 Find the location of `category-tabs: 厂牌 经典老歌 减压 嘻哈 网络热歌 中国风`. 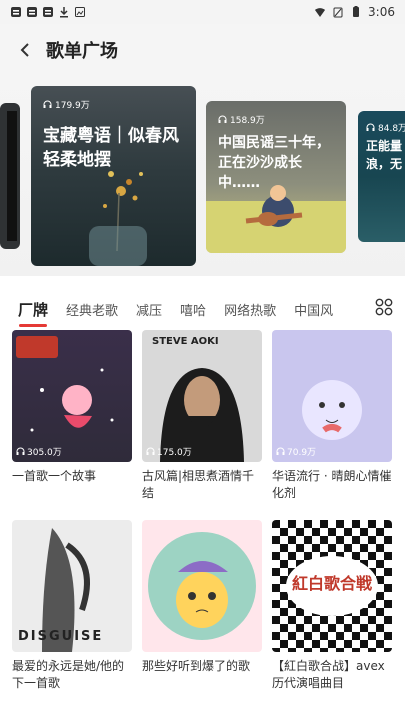

category-tabs: 厂牌 经典老歌 减压 嘻哈 网络热歌 中国风 is located at coordinates (202, 309).